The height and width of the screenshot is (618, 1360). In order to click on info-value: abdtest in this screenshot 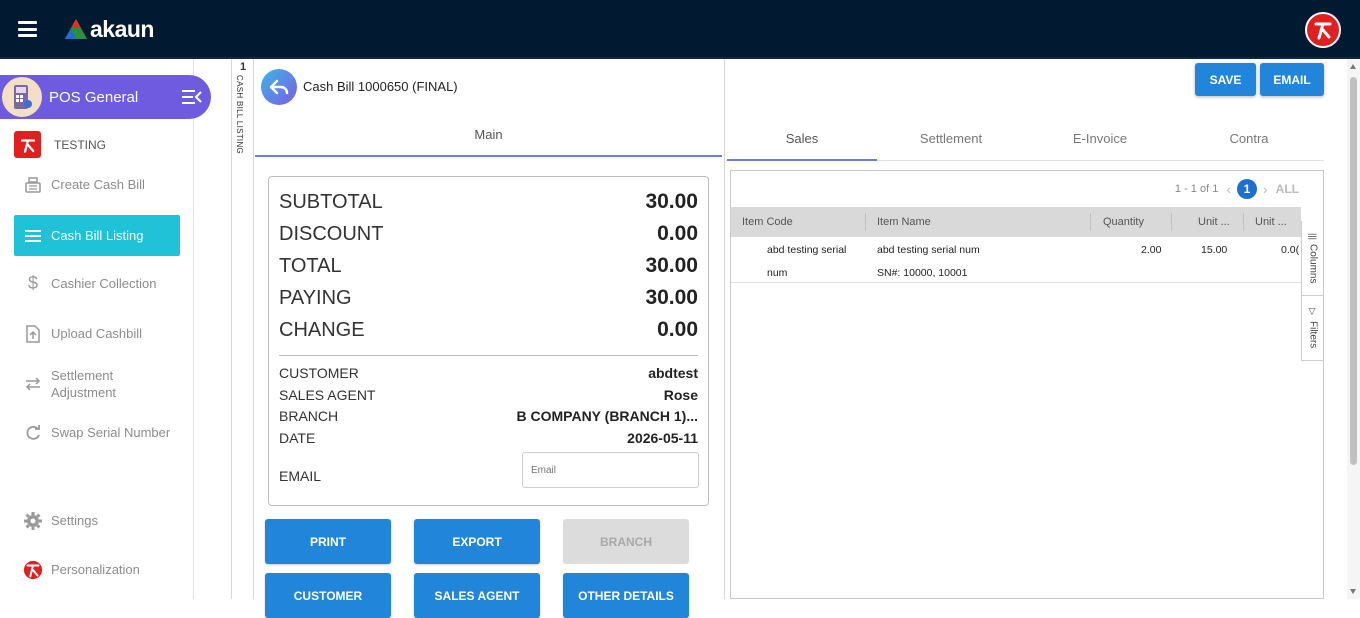, I will do `click(673, 373)`.